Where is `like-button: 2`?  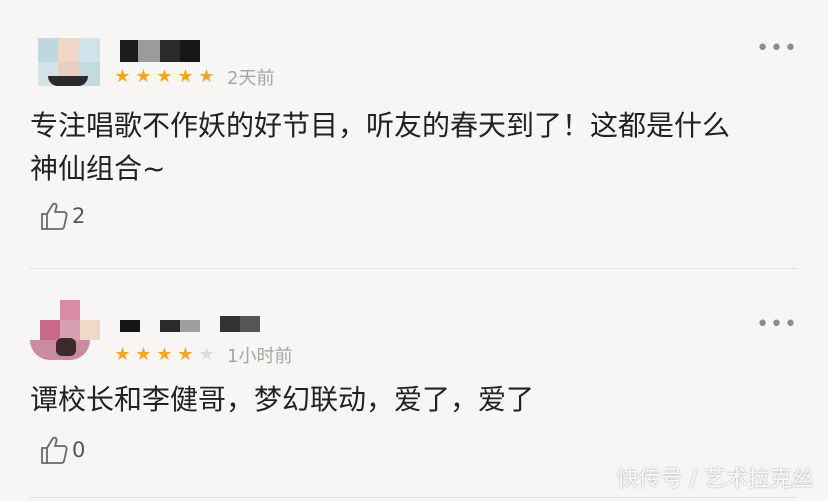
like-button: 2 is located at coordinates (62, 216).